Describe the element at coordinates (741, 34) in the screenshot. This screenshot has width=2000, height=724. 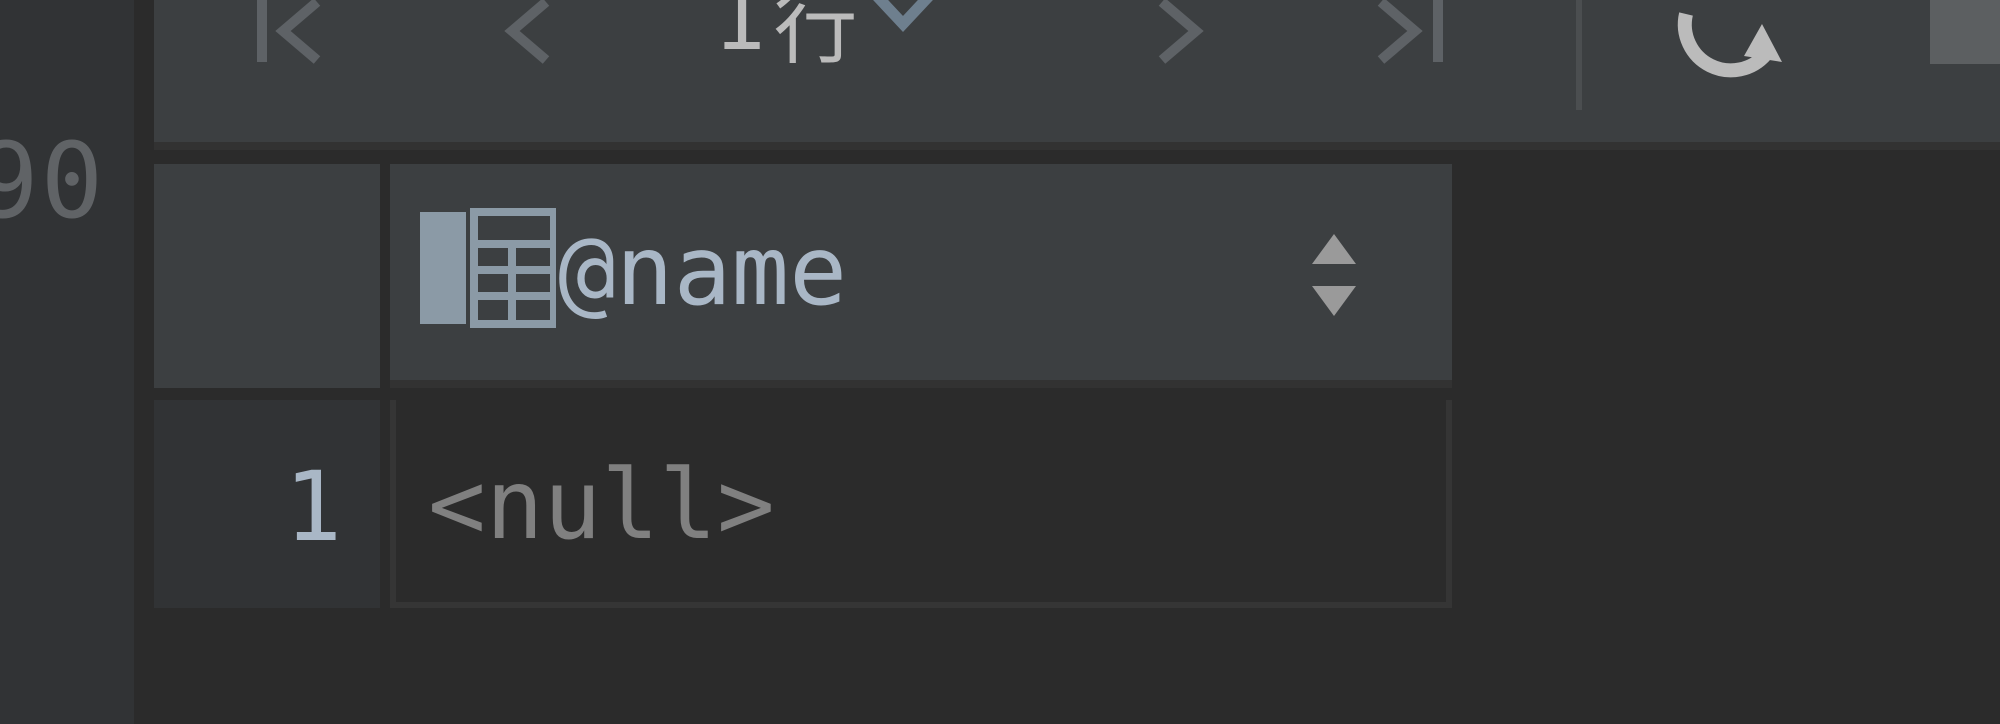
I see `row-count-value: 1` at that location.